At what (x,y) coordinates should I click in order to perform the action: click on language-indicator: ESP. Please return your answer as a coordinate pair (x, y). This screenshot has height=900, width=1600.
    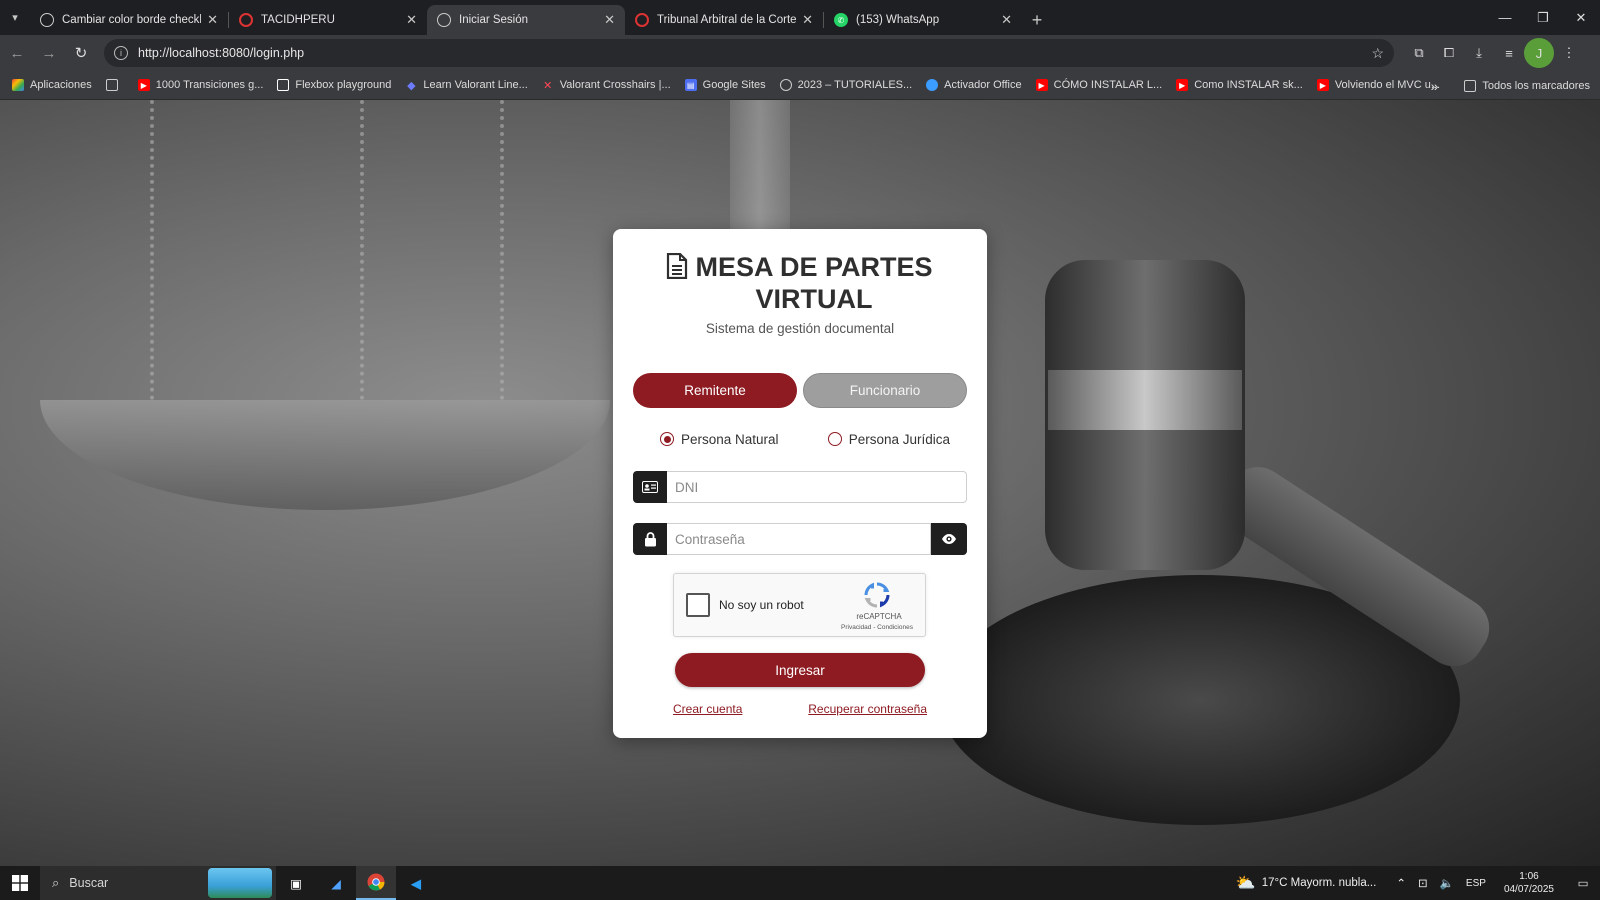
    Looking at the image, I should click on (1476, 883).